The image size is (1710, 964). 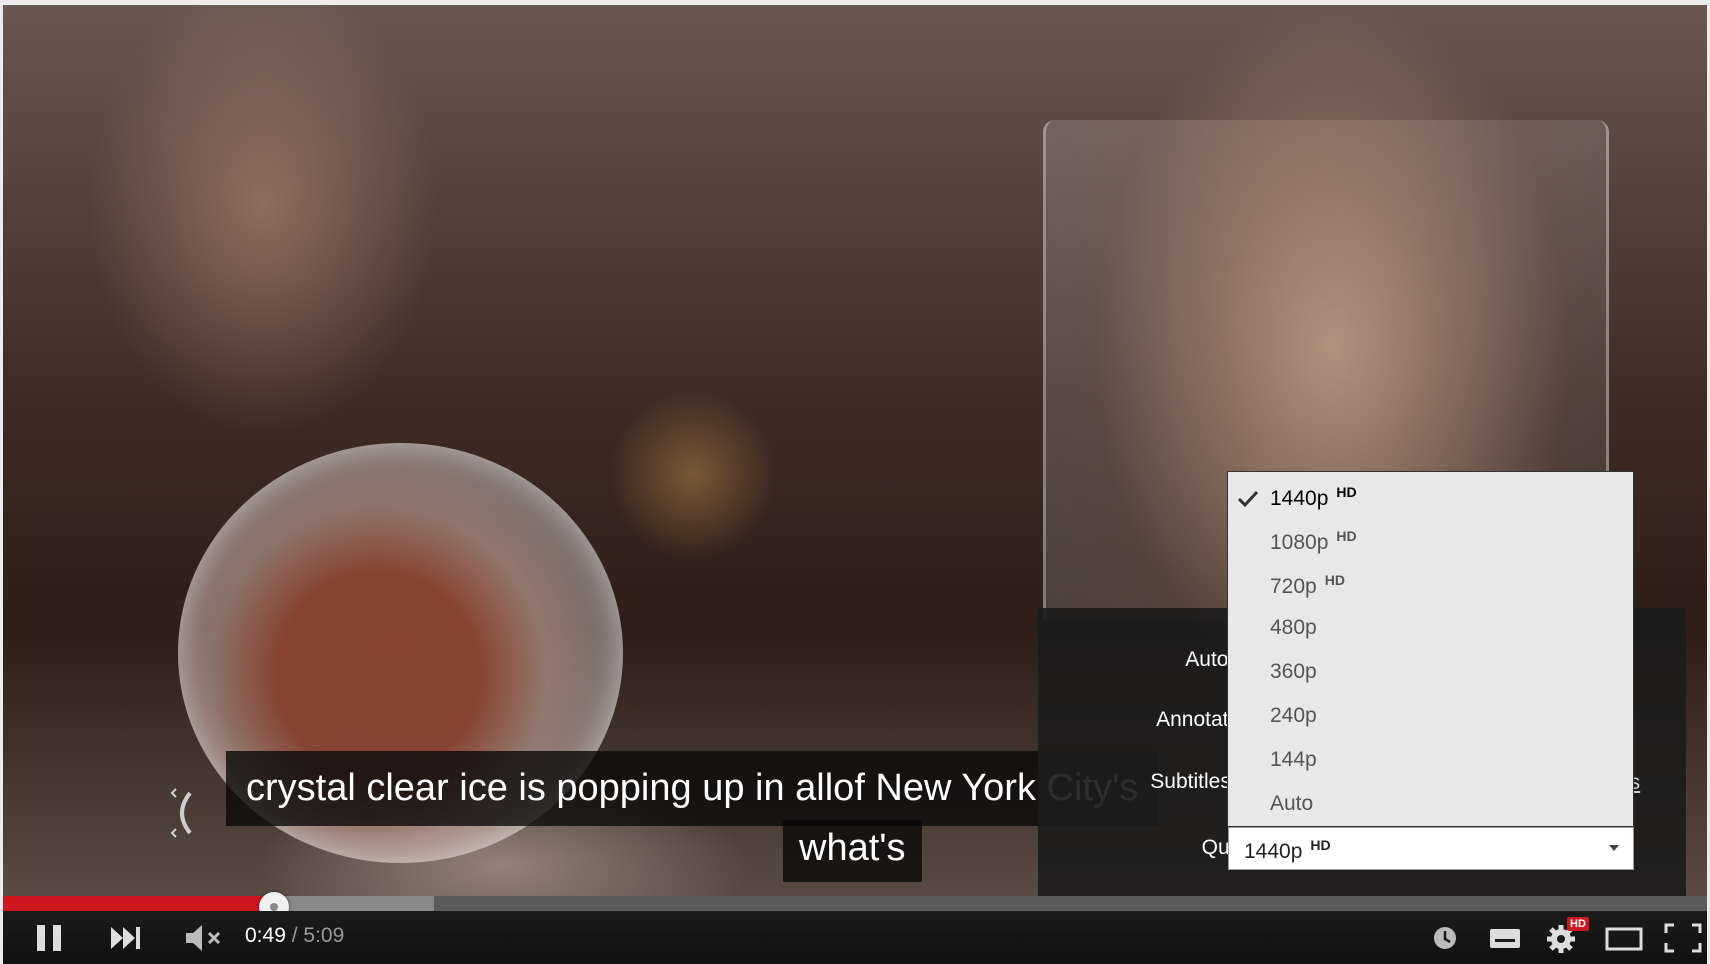 I want to click on chevron-left-icon, so click(x=188, y=818).